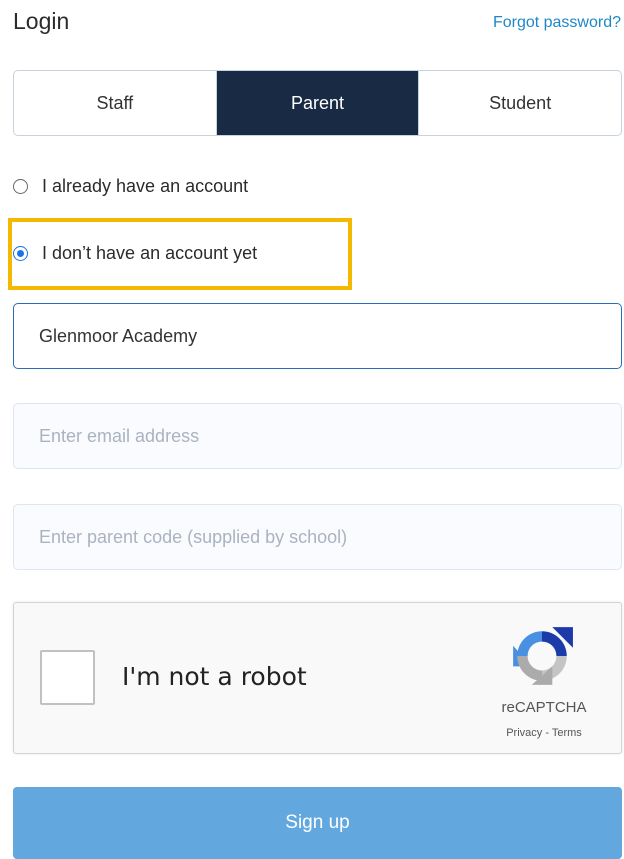 The image size is (624, 859). I want to click on recaptcha-checkbox, so click(67, 677).